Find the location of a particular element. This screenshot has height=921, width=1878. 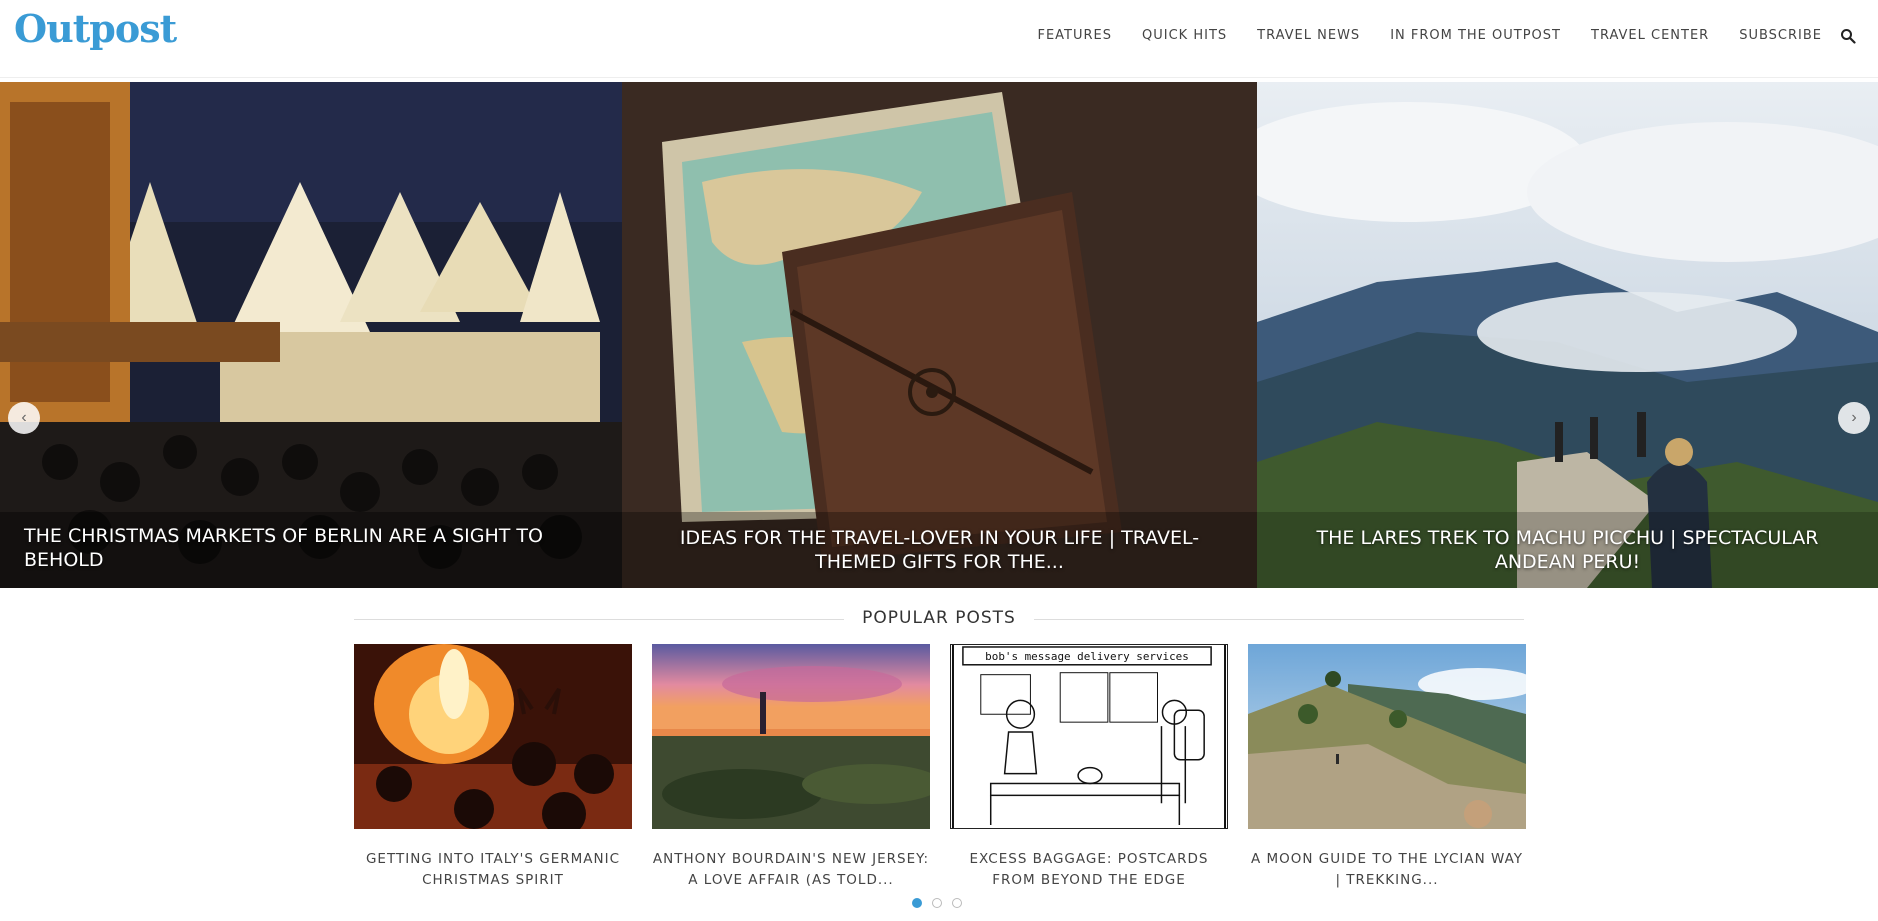

cartoon-heading: bob's message delivery services is located at coordinates (1087, 656).